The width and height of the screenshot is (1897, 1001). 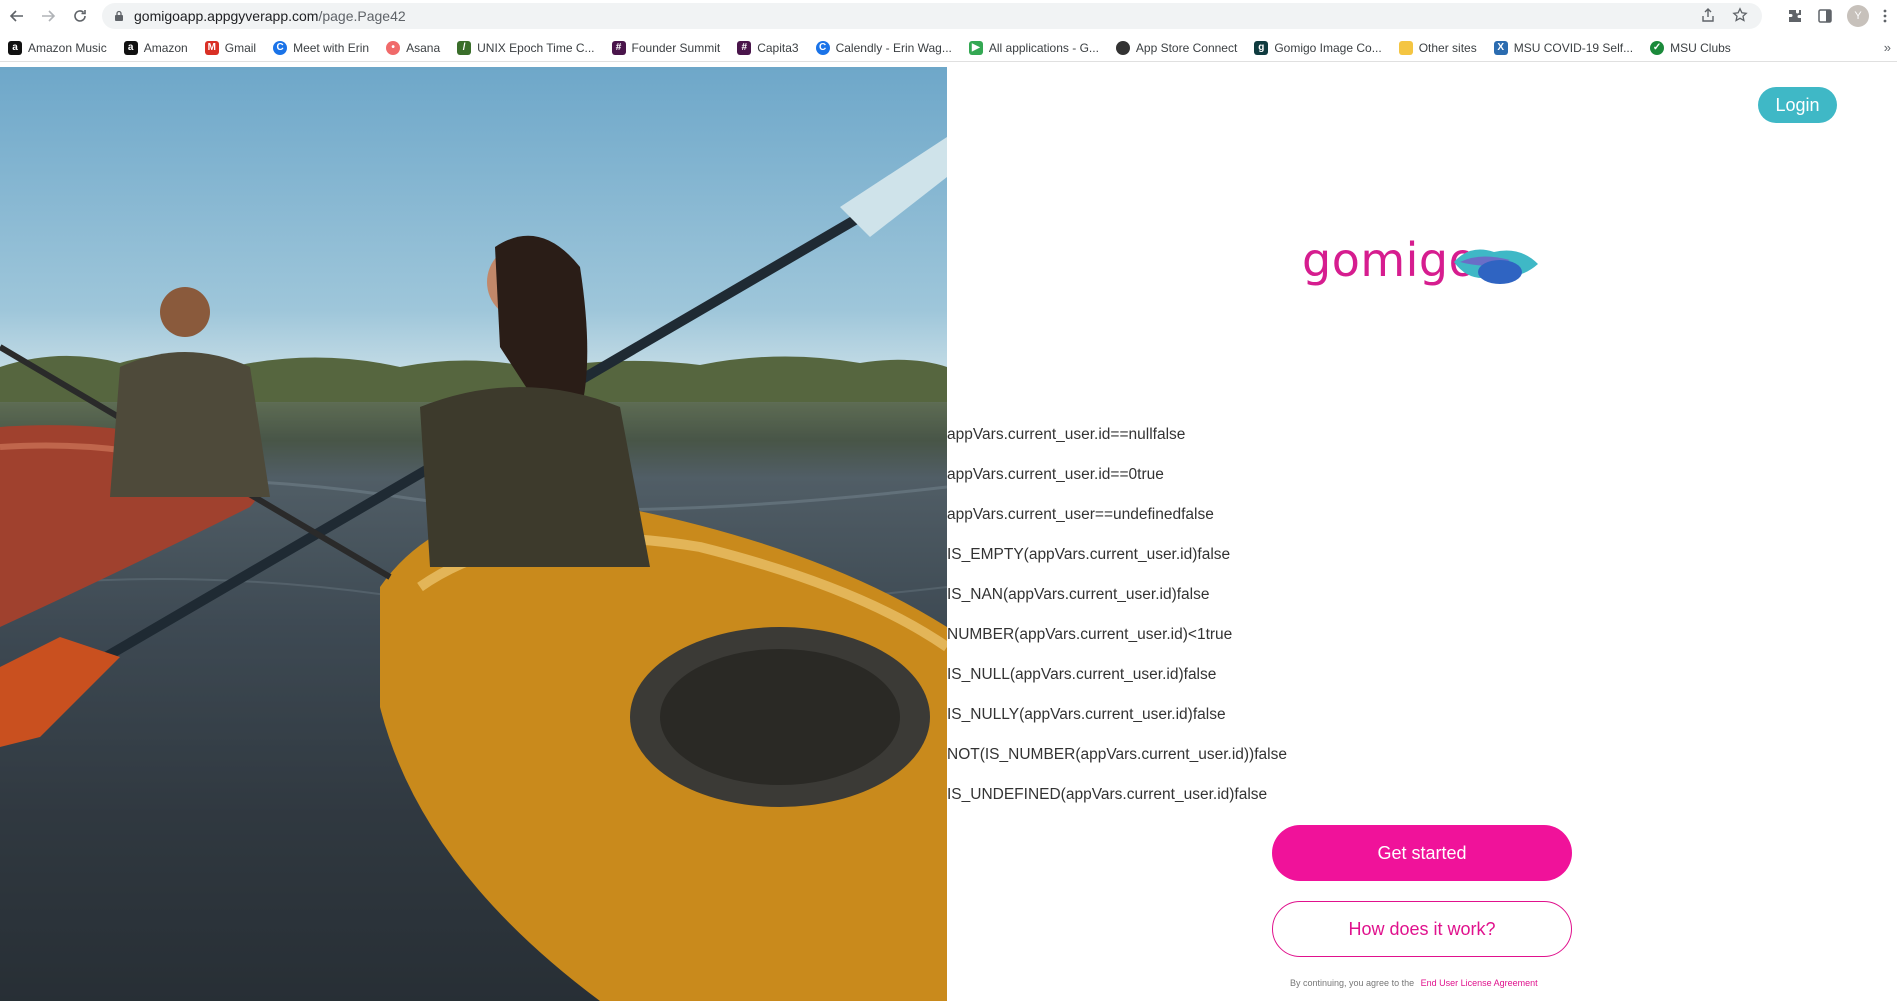 I want to click on bookmark-item: • Asana, so click(x=413, y=47).